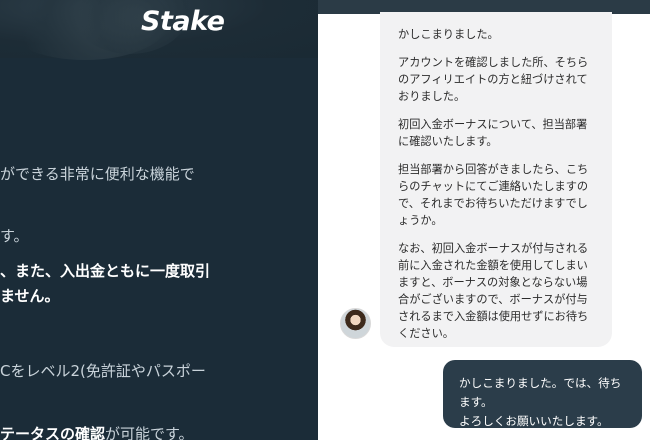 The image size is (650, 440). I want to click on user-message-line: よろしくお願いいたします。, so click(534, 421).